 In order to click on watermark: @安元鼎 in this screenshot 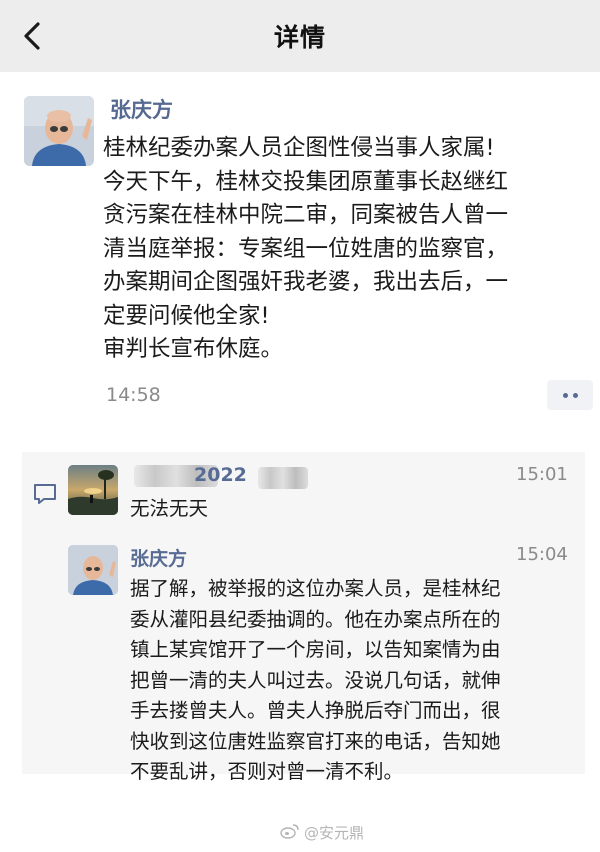, I will do `click(322, 832)`.